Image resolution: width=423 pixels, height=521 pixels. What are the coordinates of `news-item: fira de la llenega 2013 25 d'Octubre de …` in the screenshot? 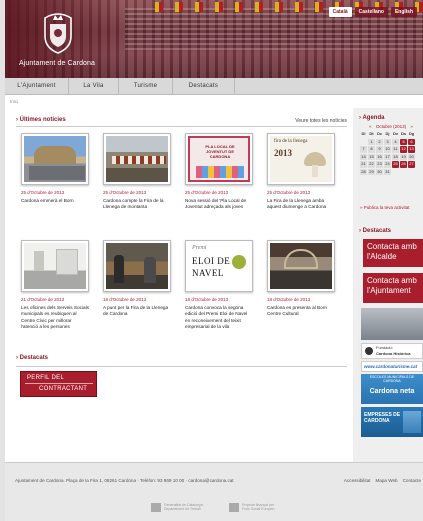 It's located at (301, 172).